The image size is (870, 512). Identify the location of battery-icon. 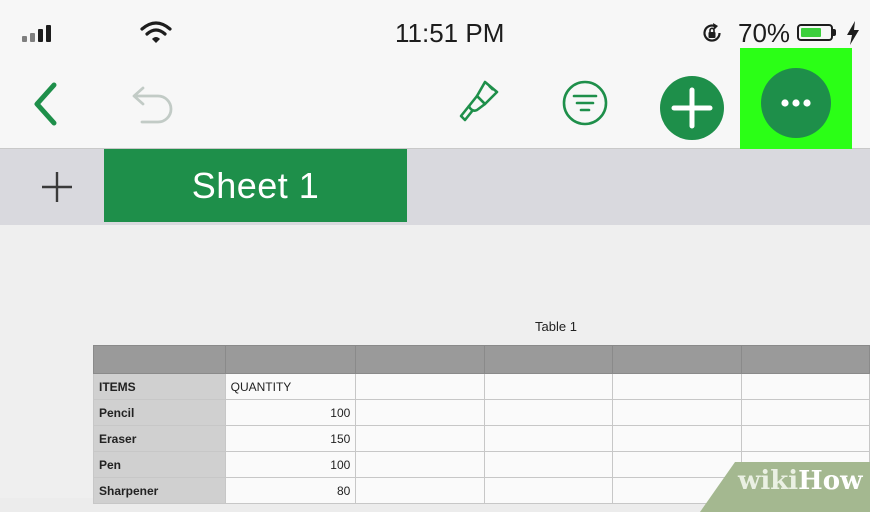
(815, 32).